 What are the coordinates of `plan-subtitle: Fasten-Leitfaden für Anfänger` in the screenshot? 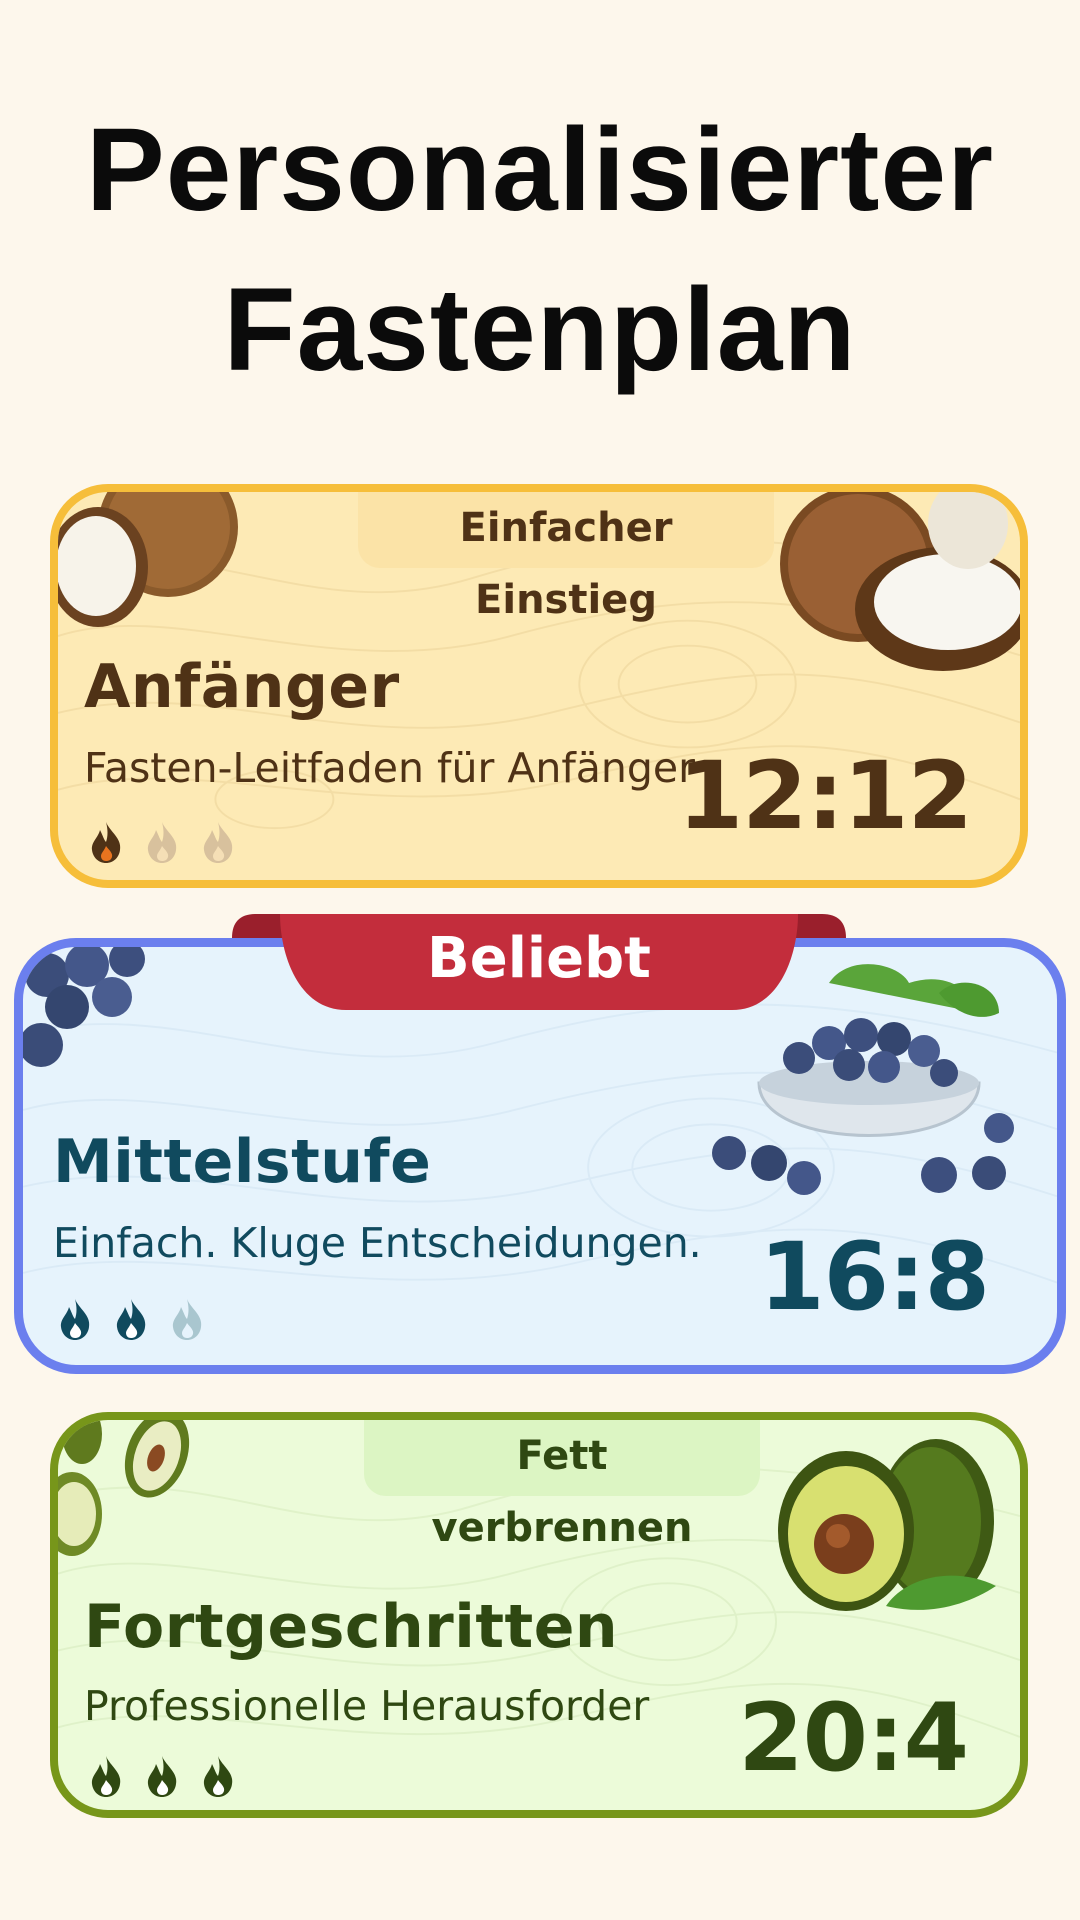 It's located at (390, 768).